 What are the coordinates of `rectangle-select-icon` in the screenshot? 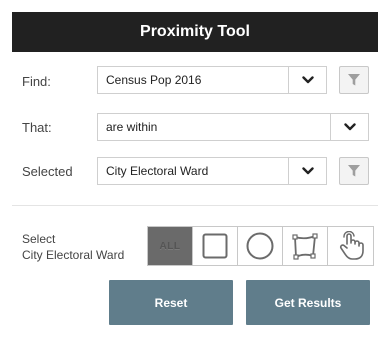 It's located at (215, 246).